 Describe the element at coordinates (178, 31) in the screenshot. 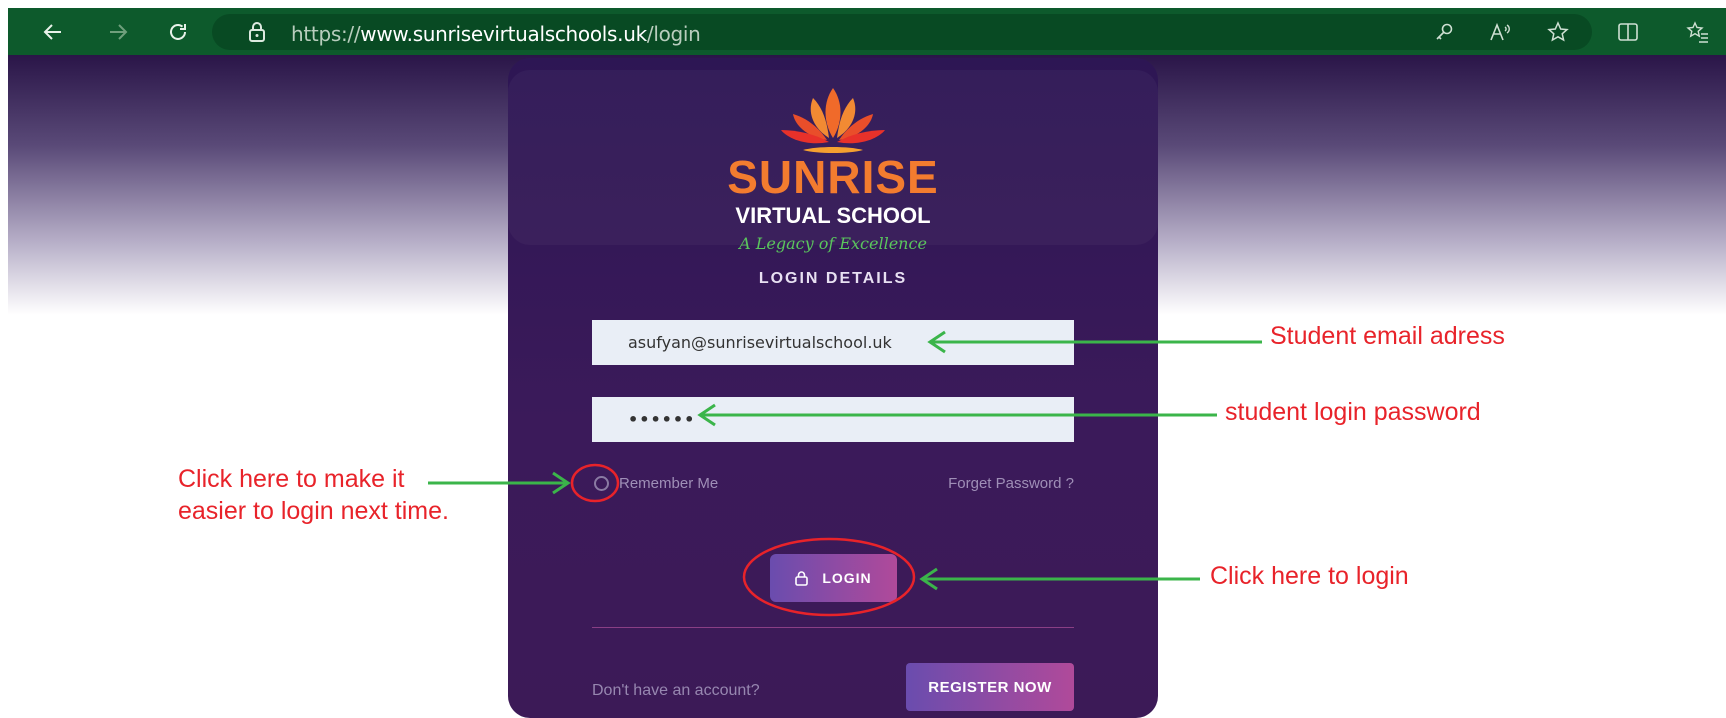

I see `refresh-icon` at that location.